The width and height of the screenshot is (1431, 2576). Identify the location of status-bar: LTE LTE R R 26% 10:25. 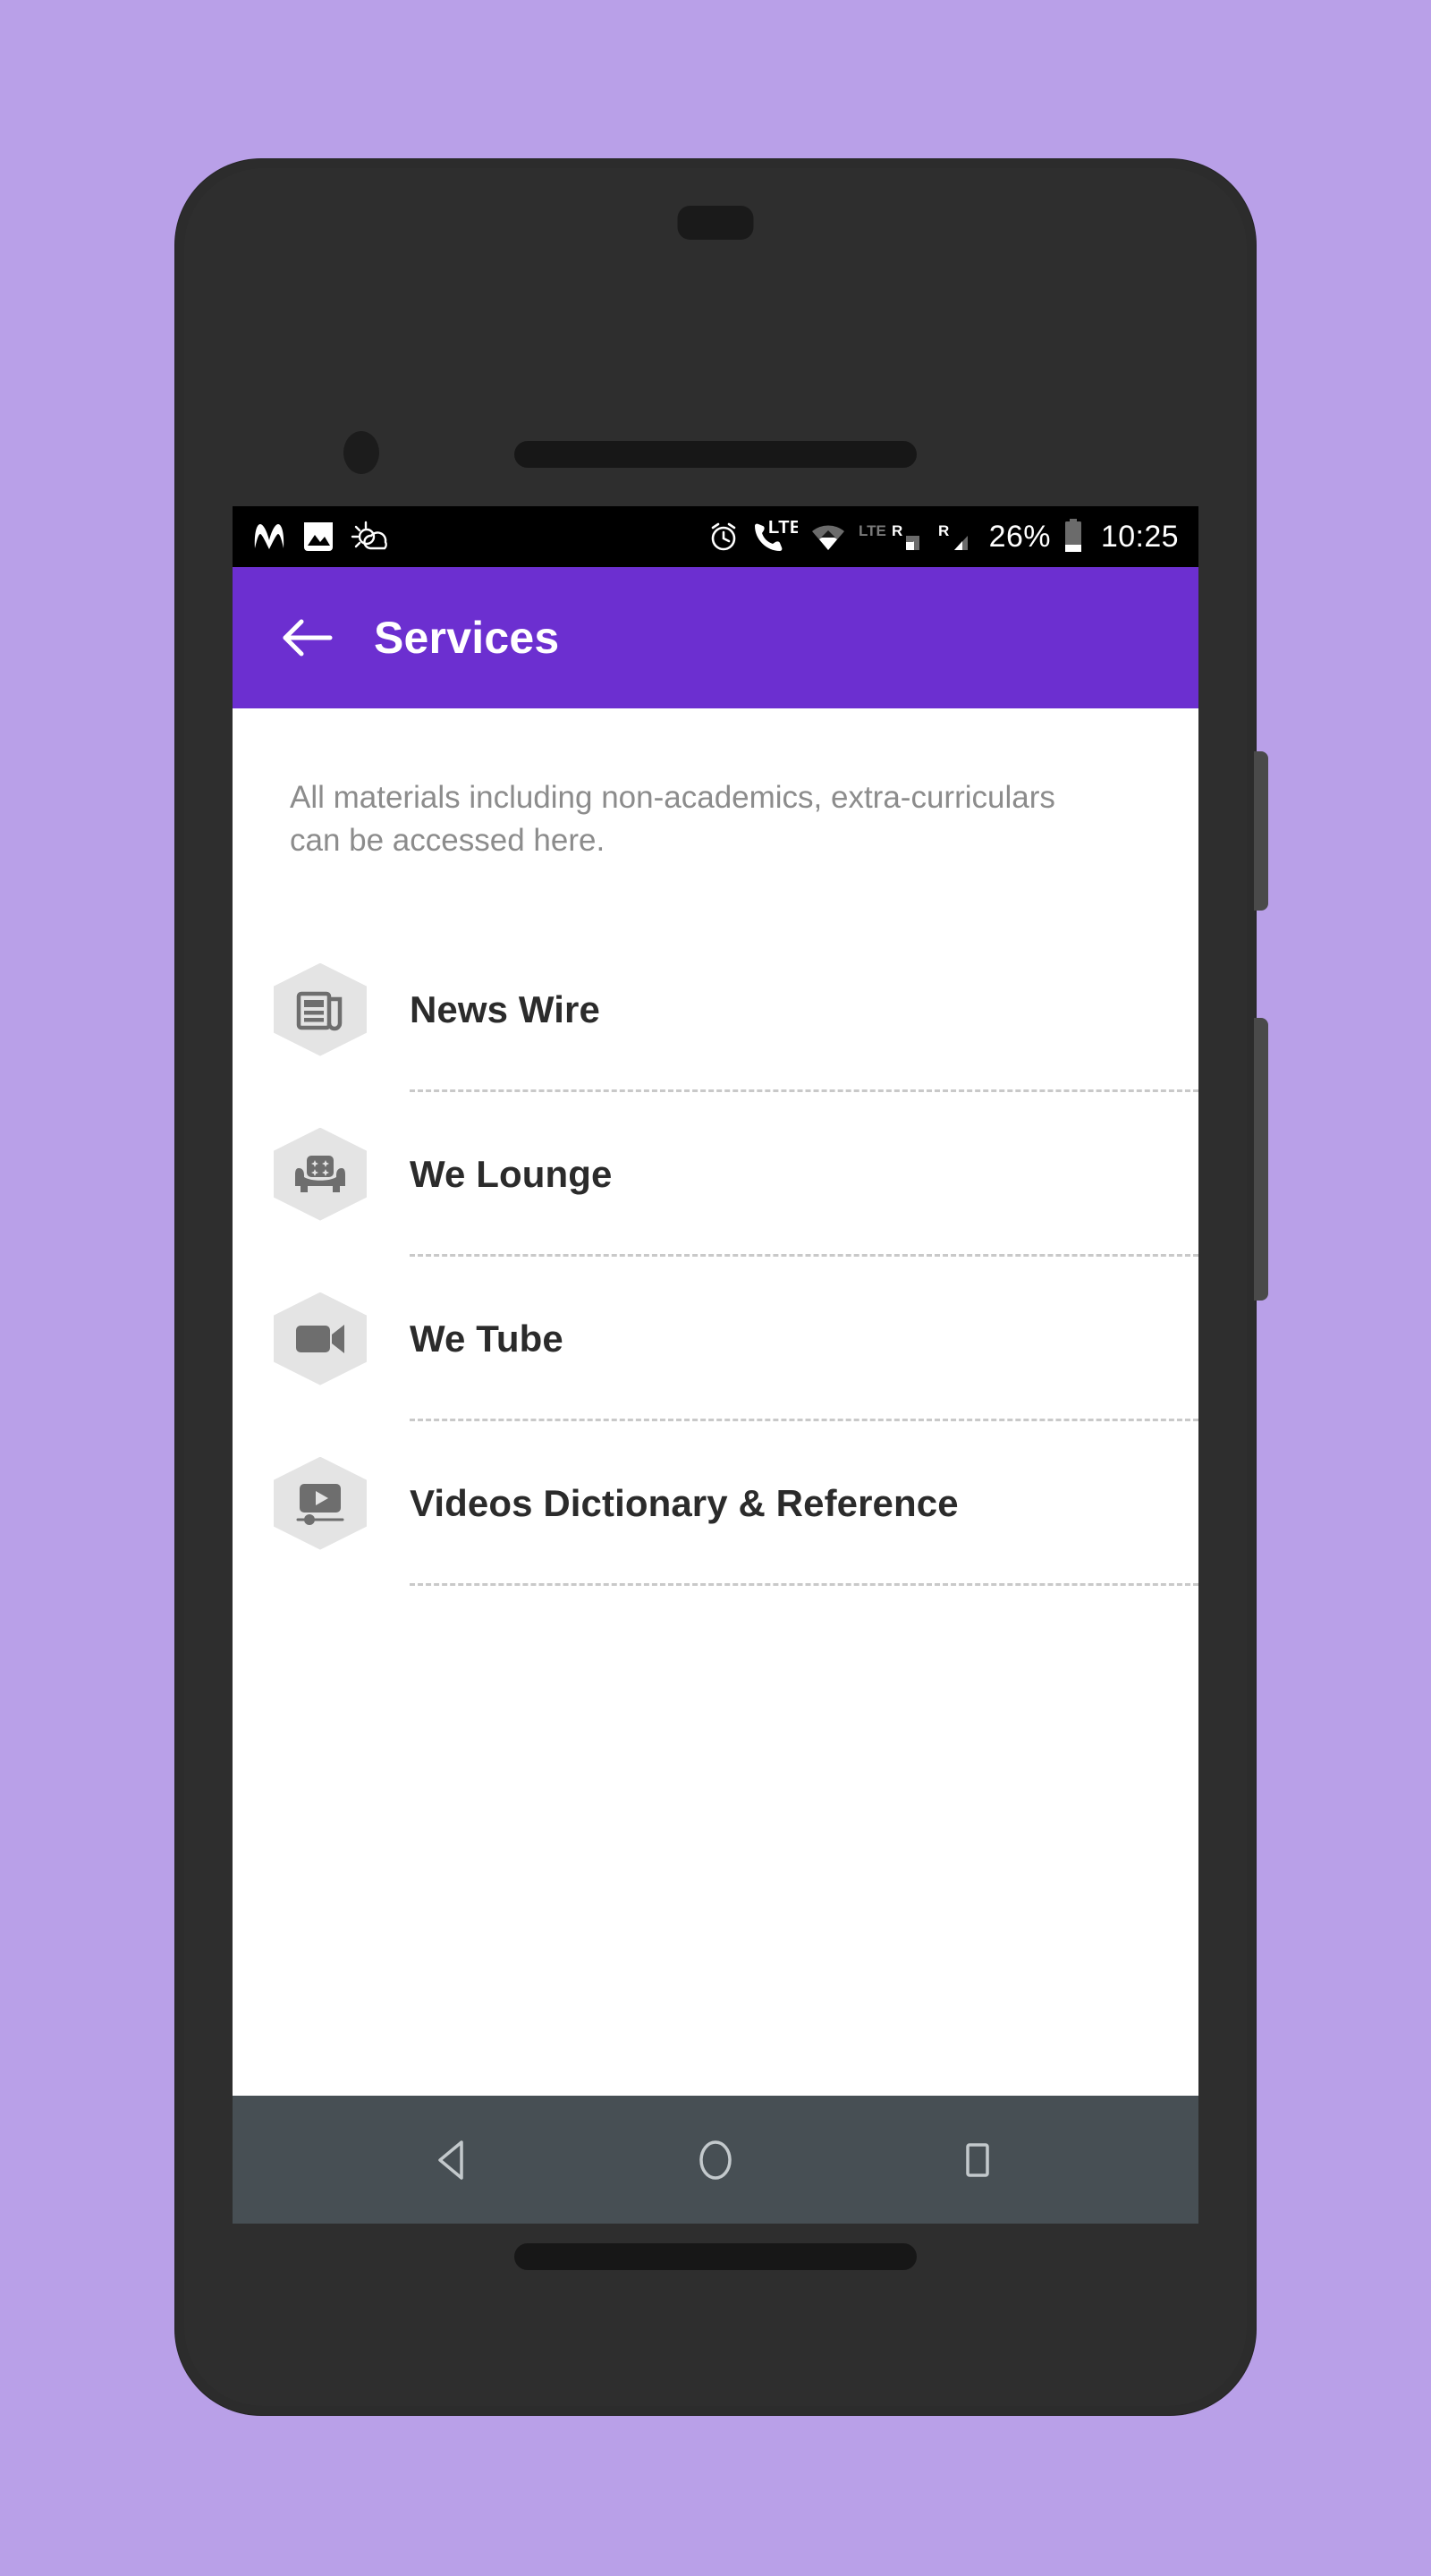
(716, 536).